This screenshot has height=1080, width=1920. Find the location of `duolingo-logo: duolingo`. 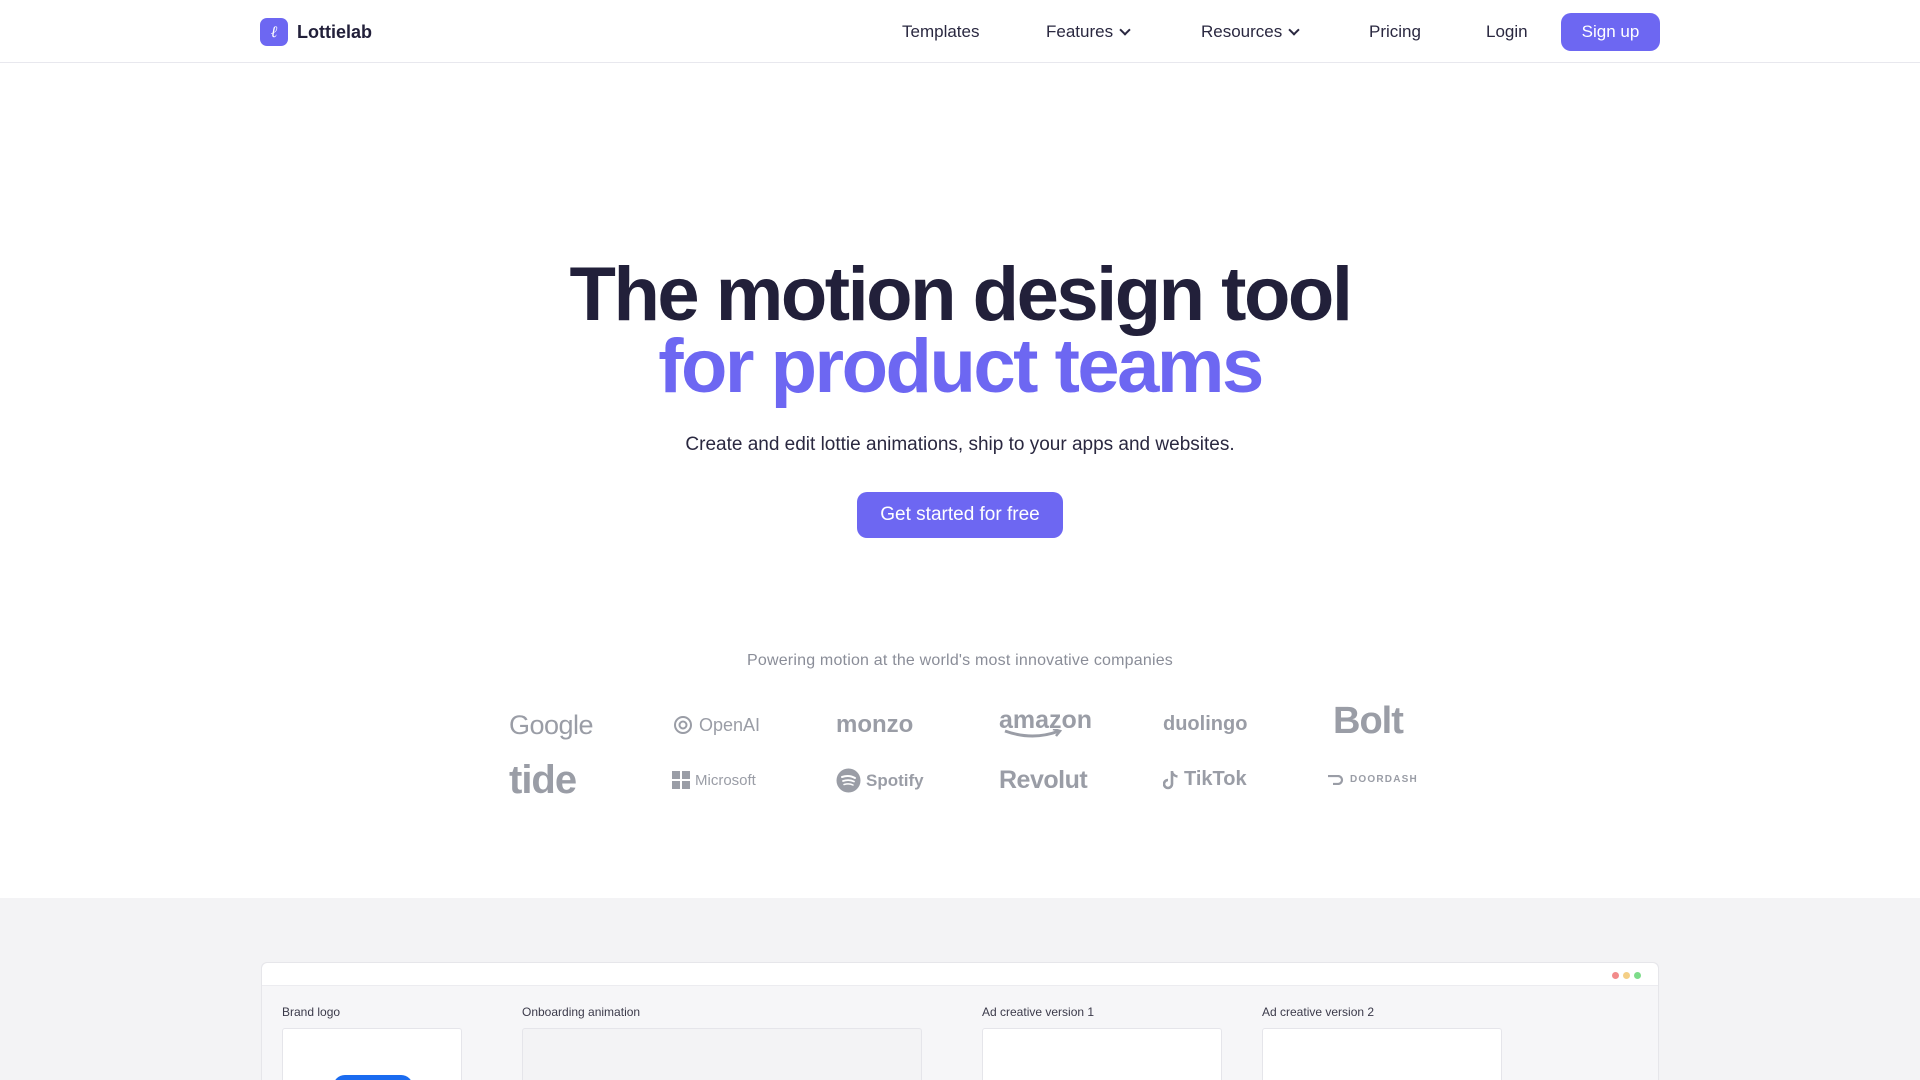

duolingo-logo: duolingo is located at coordinates (1205, 724).